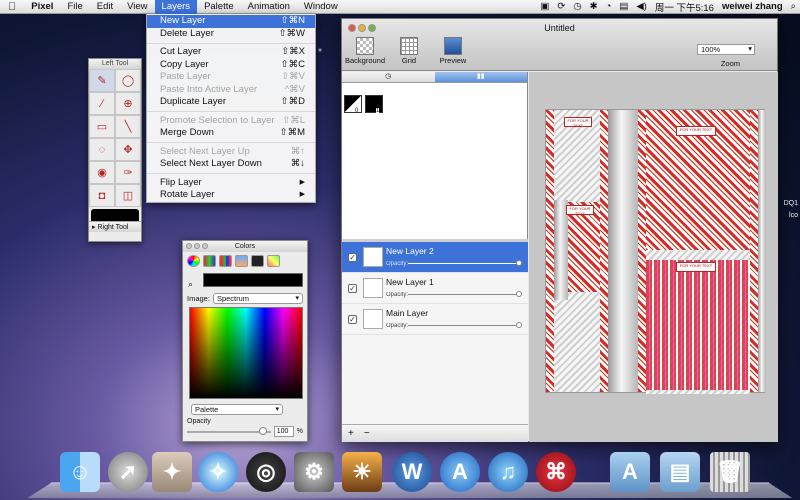 The image size is (800, 500). I want to click on layer-row: ✓ New Layer 2 Opacity:, so click(435, 257).